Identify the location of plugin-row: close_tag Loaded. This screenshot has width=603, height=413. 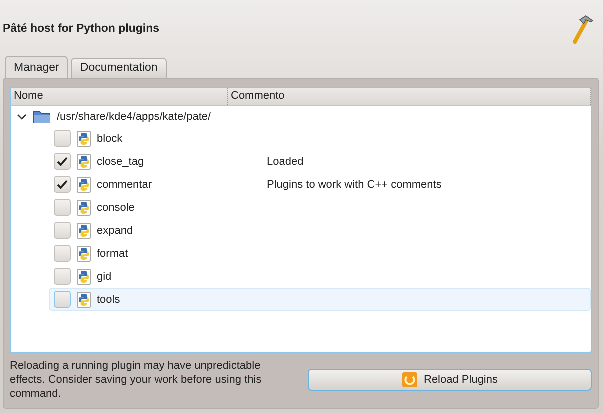
(320, 161).